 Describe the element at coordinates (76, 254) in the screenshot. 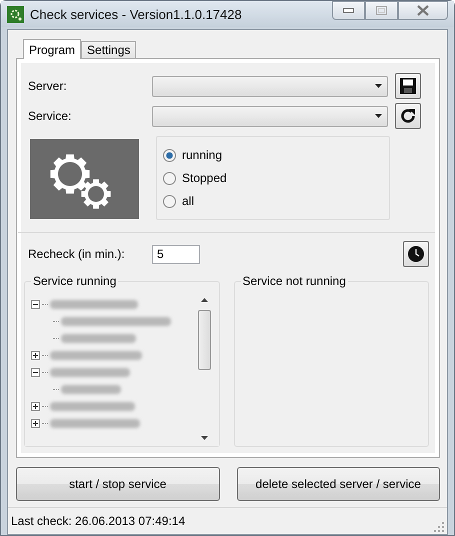

I see `field-label: Recheck (in min.):` at that location.